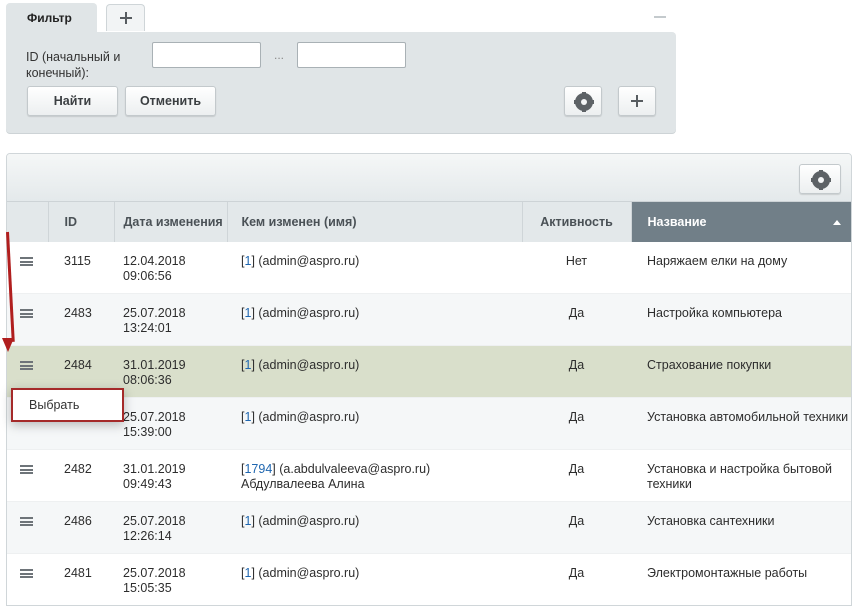 This screenshot has height=606, width=858. I want to click on row-name: Установка автомобильной техники, so click(748, 417).